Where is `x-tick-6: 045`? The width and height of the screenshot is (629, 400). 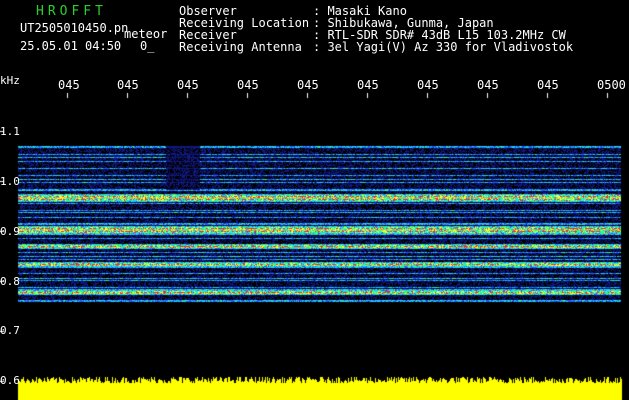
x-tick-6: 045 is located at coordinates (368, 85).